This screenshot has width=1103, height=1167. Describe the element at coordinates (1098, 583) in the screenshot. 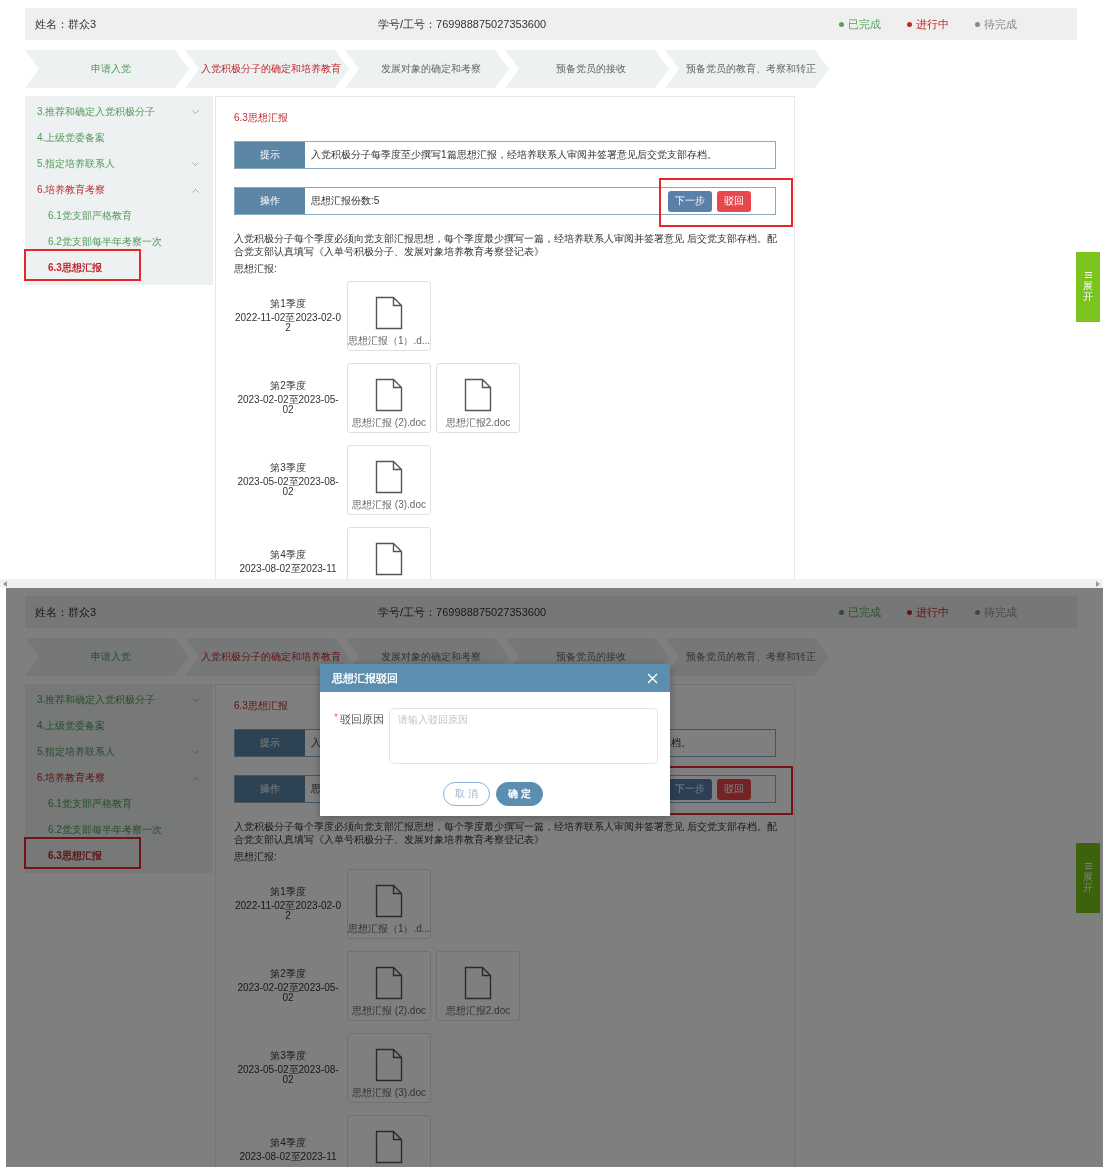

I see `right-arrow-icon` at that location.